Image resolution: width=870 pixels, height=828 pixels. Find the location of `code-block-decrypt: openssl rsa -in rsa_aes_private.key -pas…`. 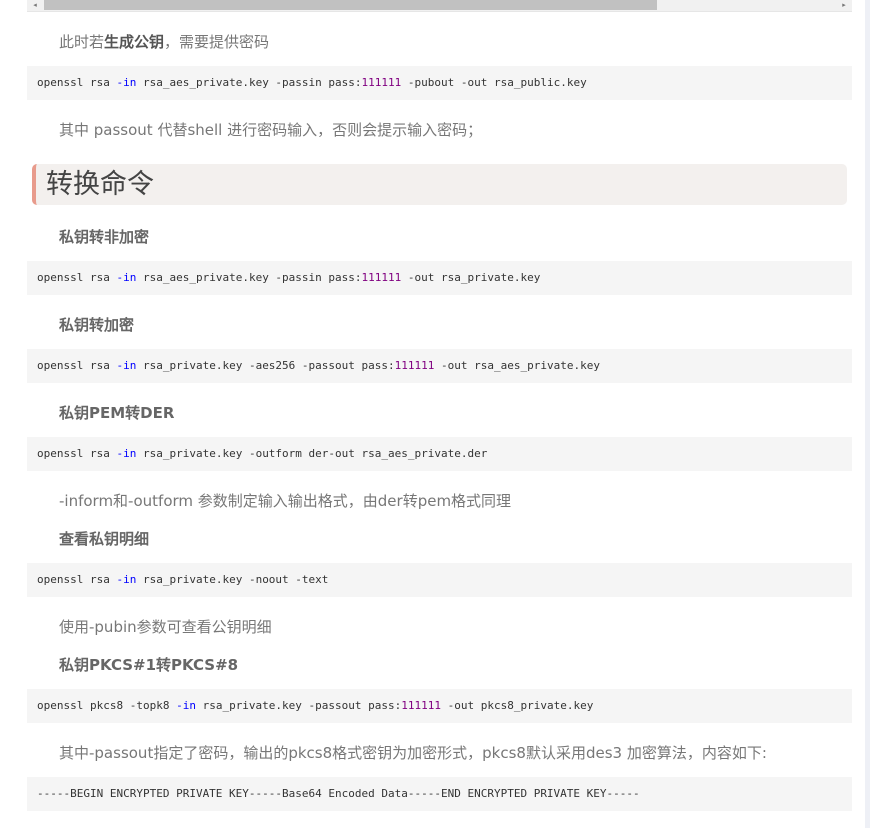

code-block-decrypt: openssl rsa -in rsa_aes_private.key -pas… is located at coordinates (439, 278).